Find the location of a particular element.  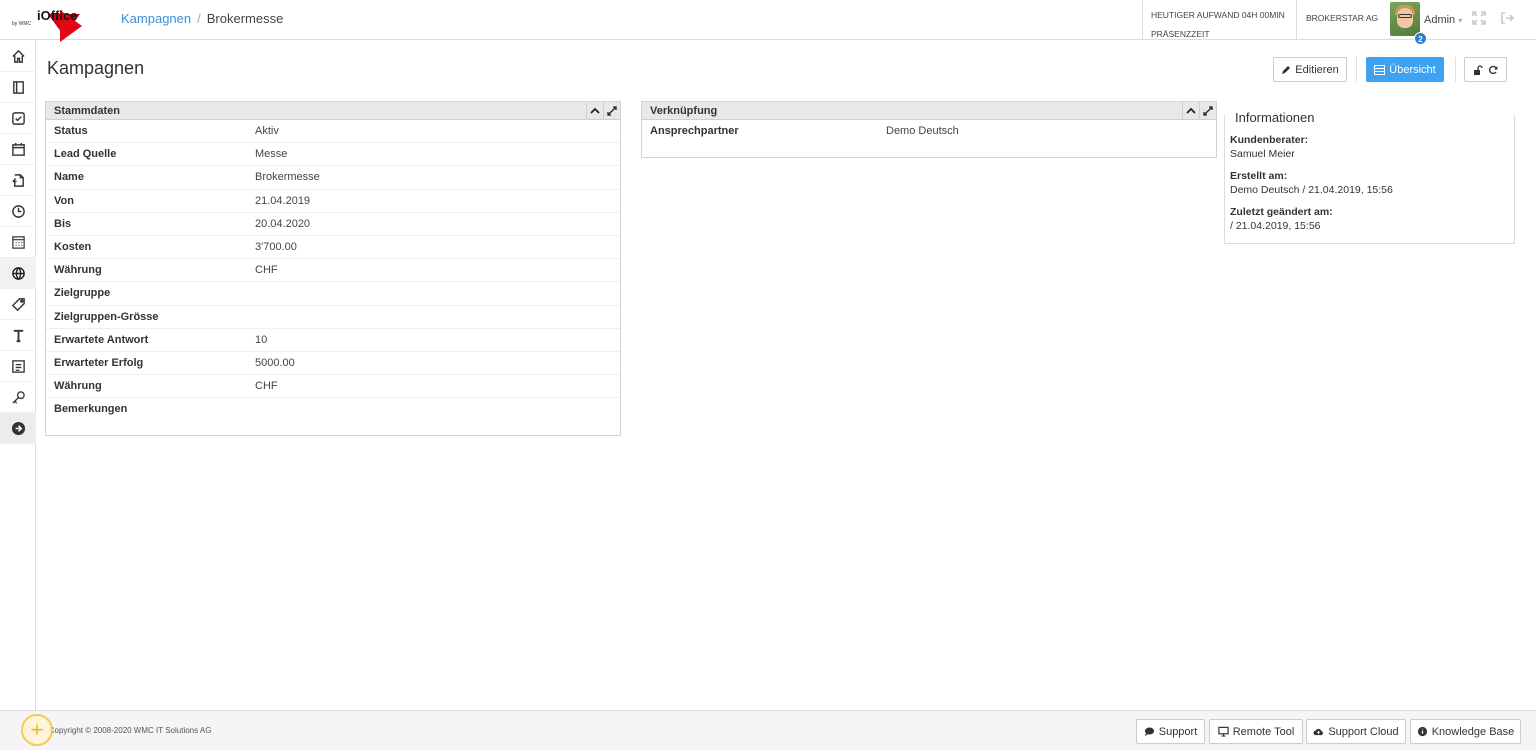

presence-label: PRÄSENZZEIT is located at coordinates (1180, 34).